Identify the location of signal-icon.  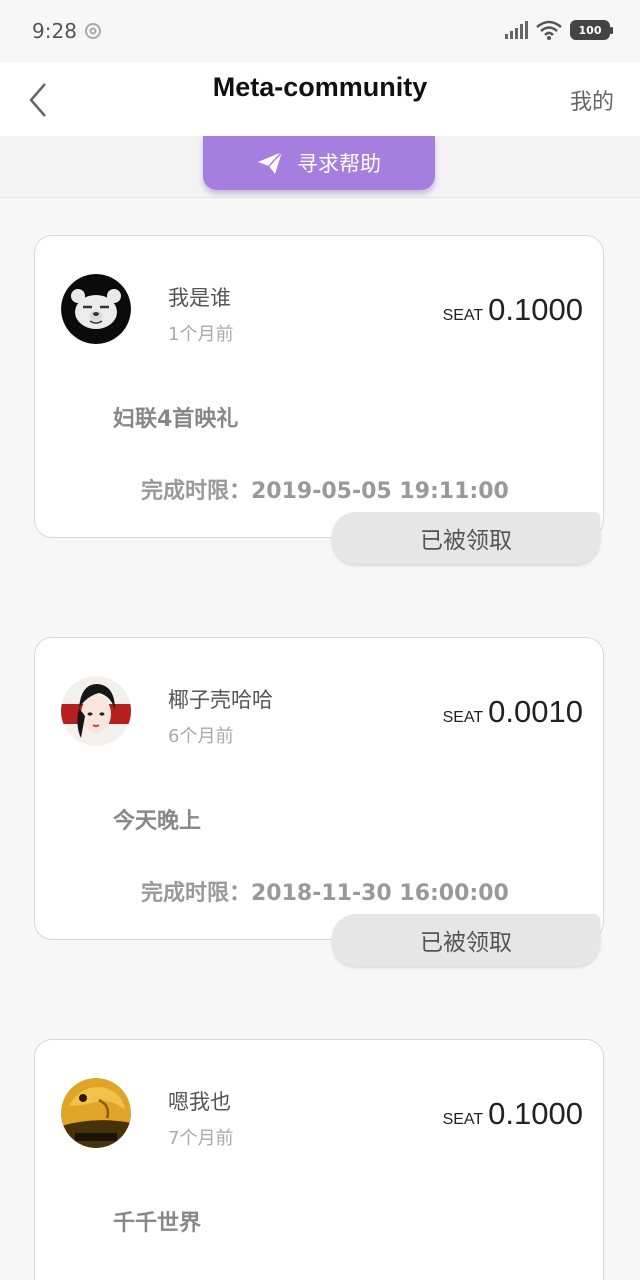
(516, 30).